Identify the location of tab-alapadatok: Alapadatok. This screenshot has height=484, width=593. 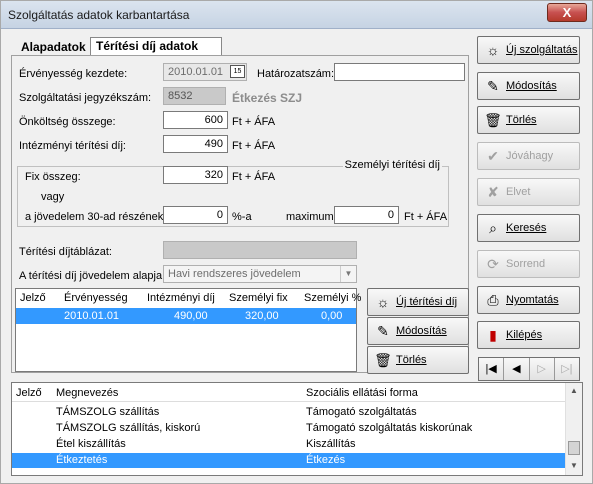
(53, 47).